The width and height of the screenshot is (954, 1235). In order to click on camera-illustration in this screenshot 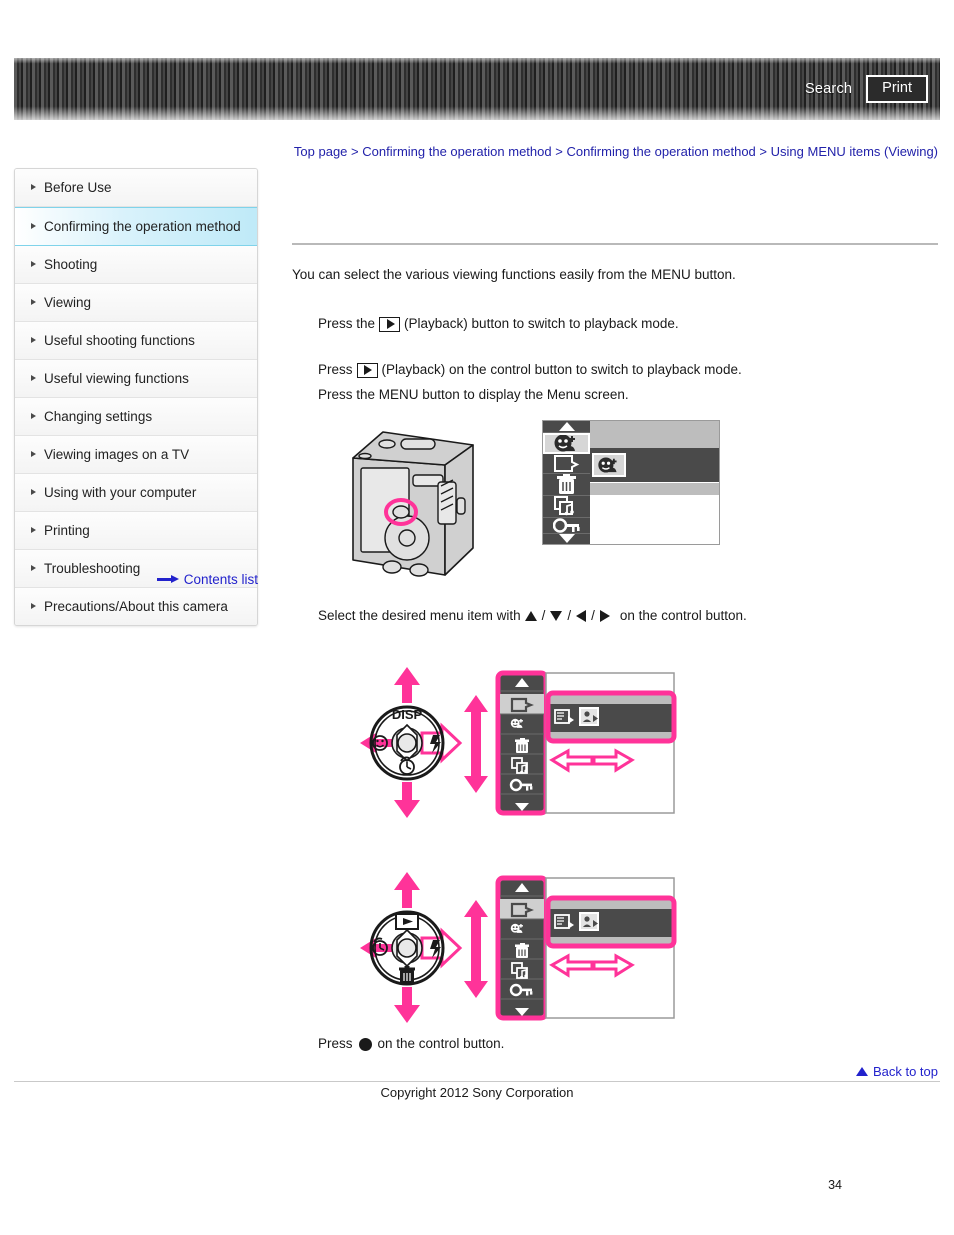, I will do `click(412, 500)`.